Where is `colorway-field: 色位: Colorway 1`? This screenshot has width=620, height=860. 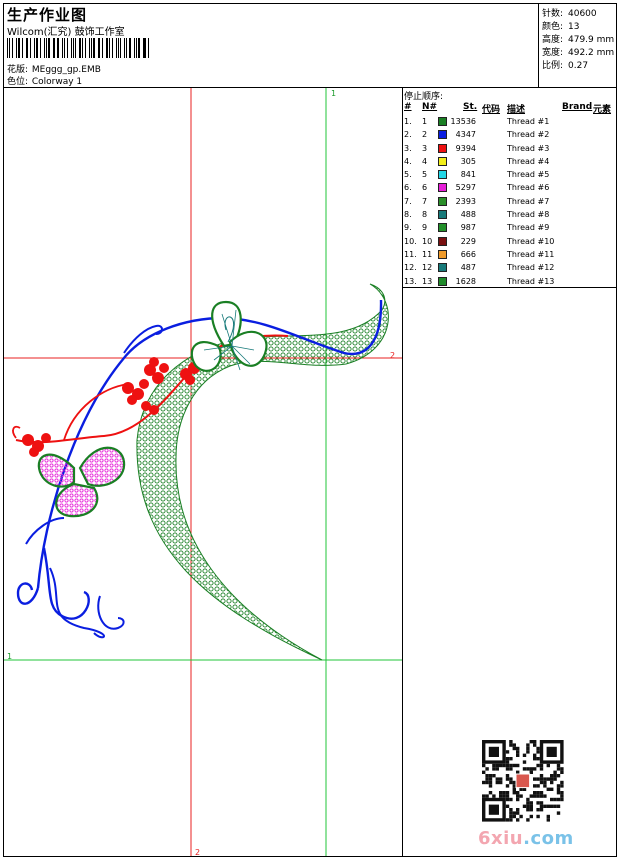 colorway-field: 色位: Colorway 1 is located at coordinates (44, 80).